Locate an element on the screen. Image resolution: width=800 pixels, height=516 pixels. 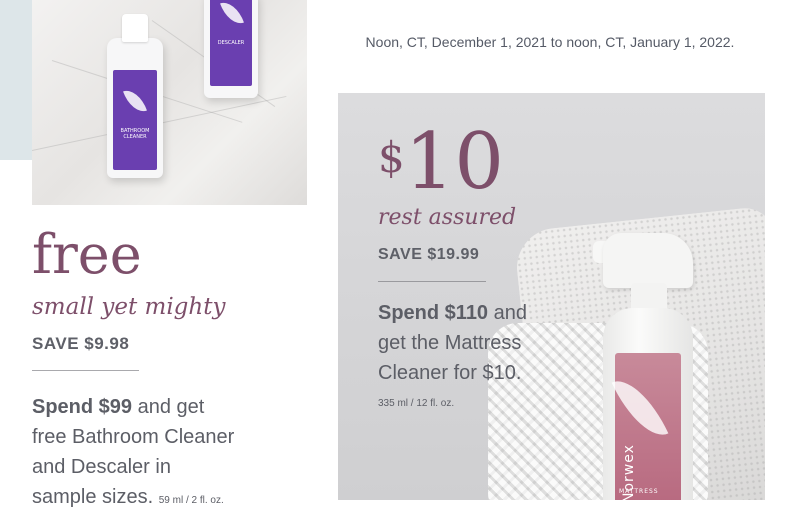
bottle-label: BATHROOM CLEANER is located at coordinates (135, 120).